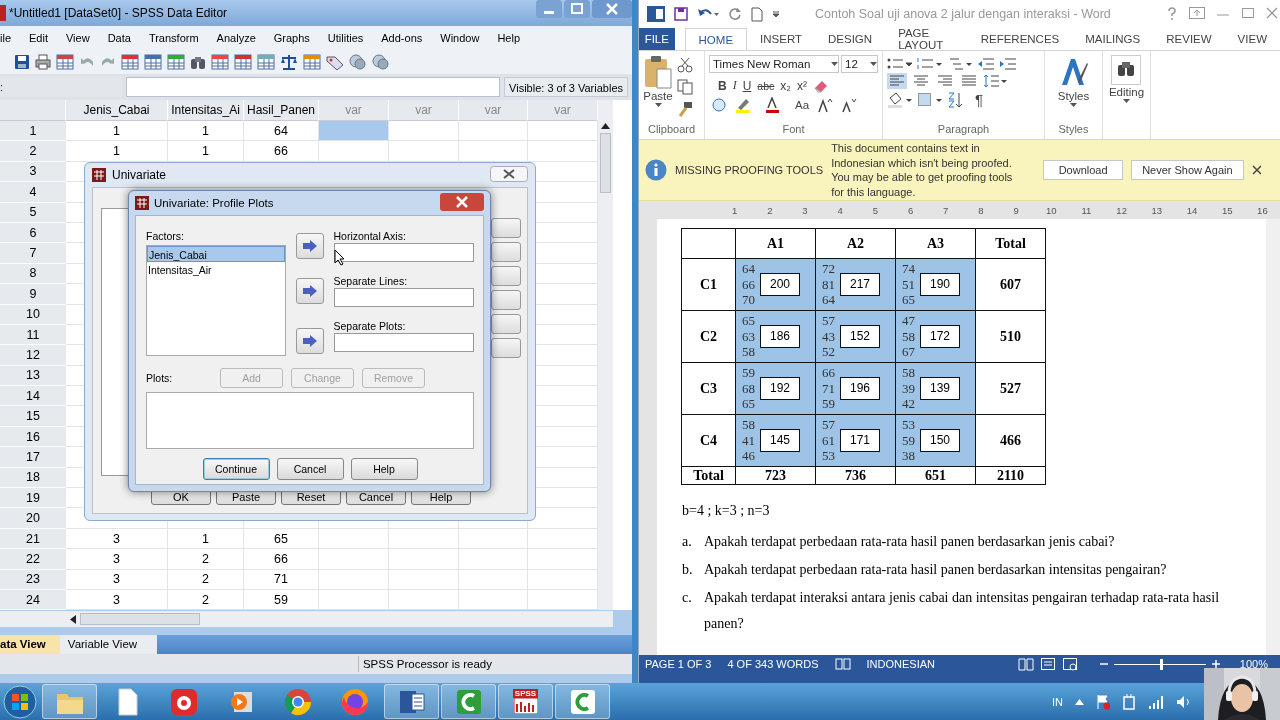 The height and width of the screenshot is (720, 1280). I want to click on message-button: Download, so click(1083, 170).